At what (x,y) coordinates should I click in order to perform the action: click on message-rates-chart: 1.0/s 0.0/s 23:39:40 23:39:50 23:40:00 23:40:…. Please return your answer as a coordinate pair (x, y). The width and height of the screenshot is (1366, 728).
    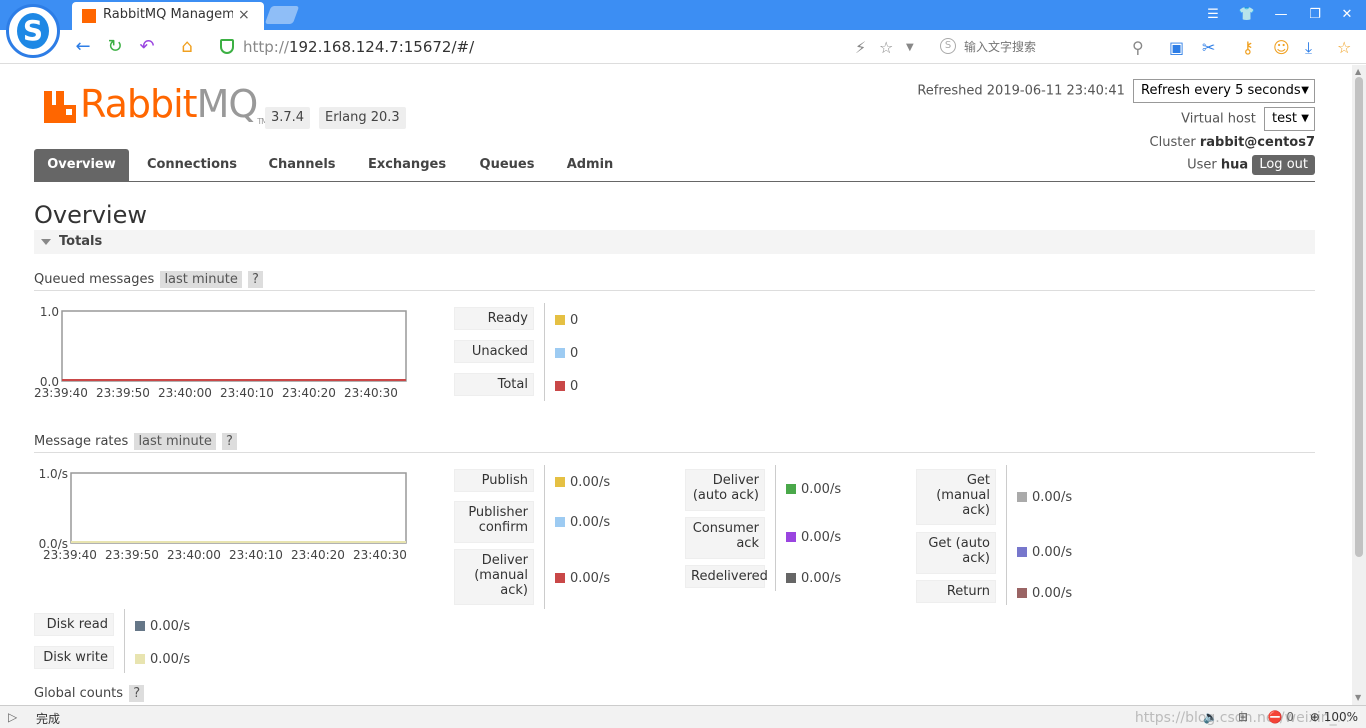
    Looking at the image, I should click on (224, 515).